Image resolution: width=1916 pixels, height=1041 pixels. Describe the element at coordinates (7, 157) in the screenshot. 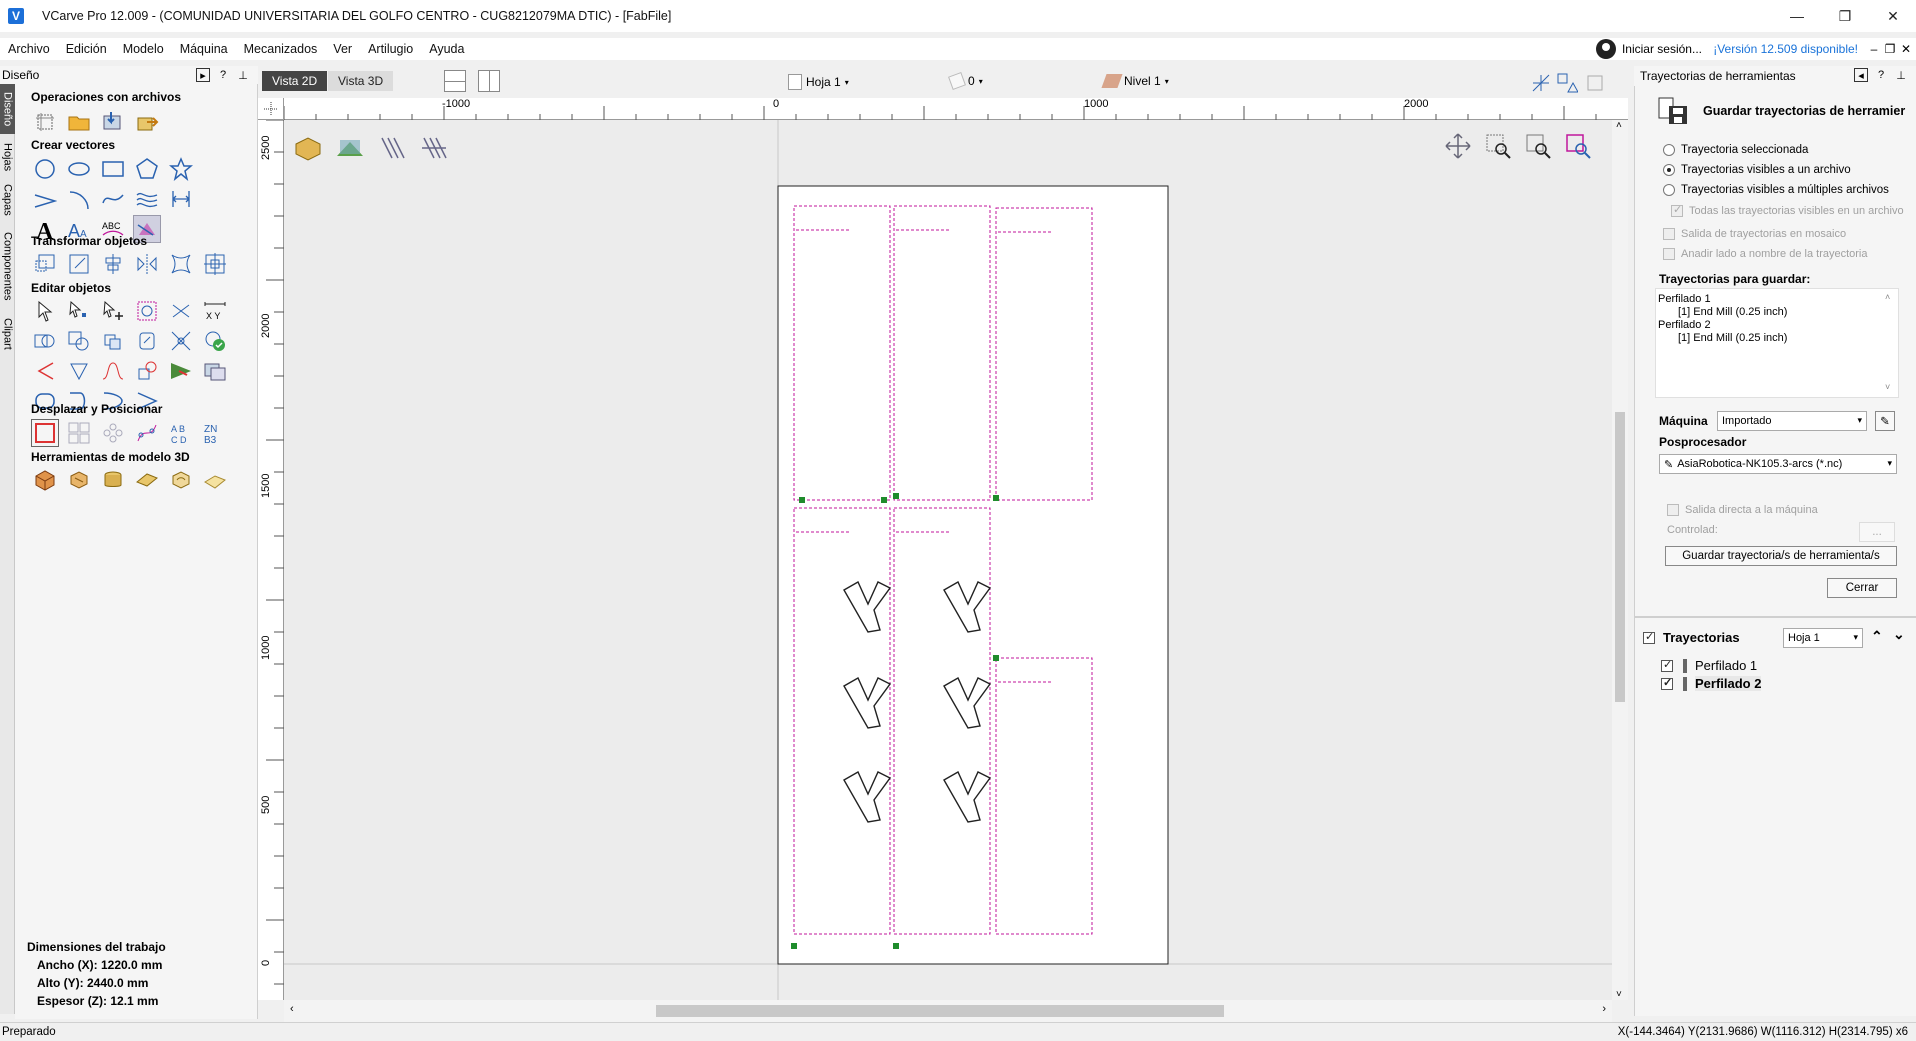

I see `tab-hojas: Hojas` at that location.